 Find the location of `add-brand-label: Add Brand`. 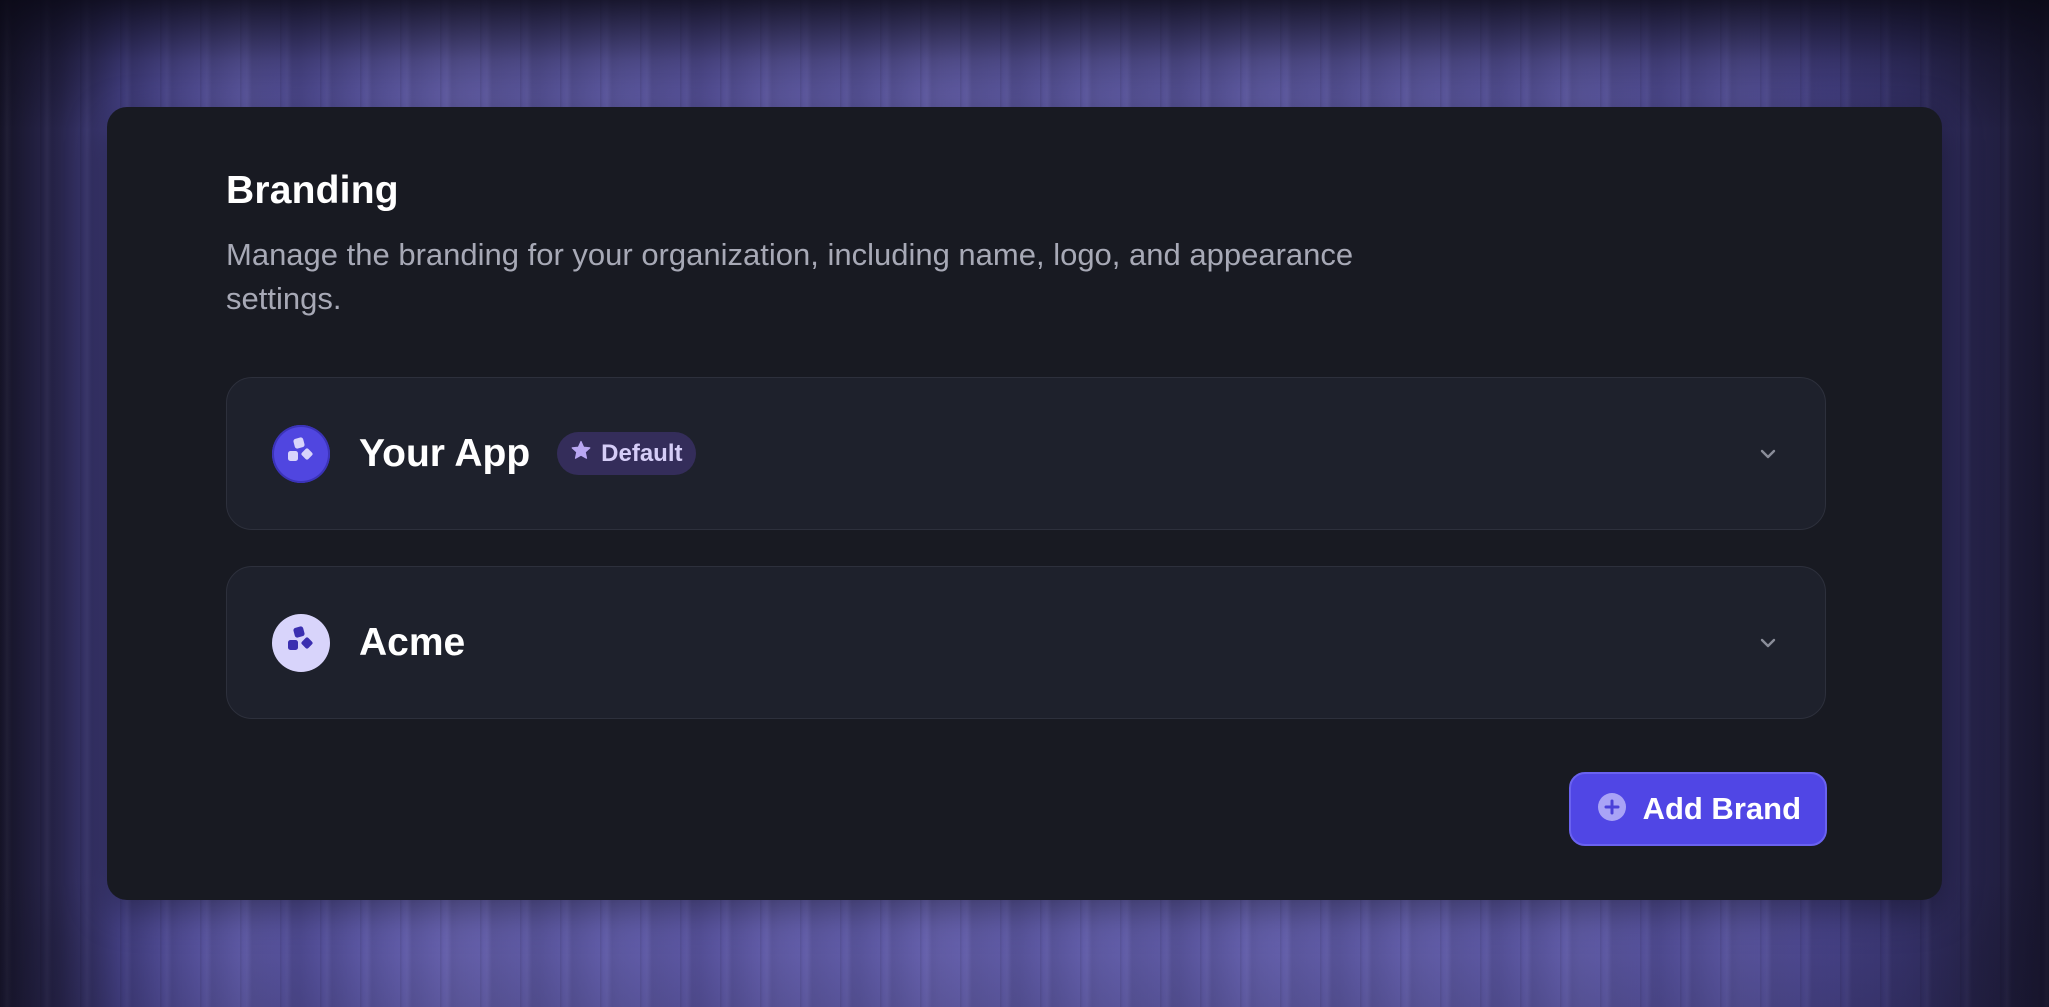

add-brand-label: Add Brand is located at coordinates (1721, 808).